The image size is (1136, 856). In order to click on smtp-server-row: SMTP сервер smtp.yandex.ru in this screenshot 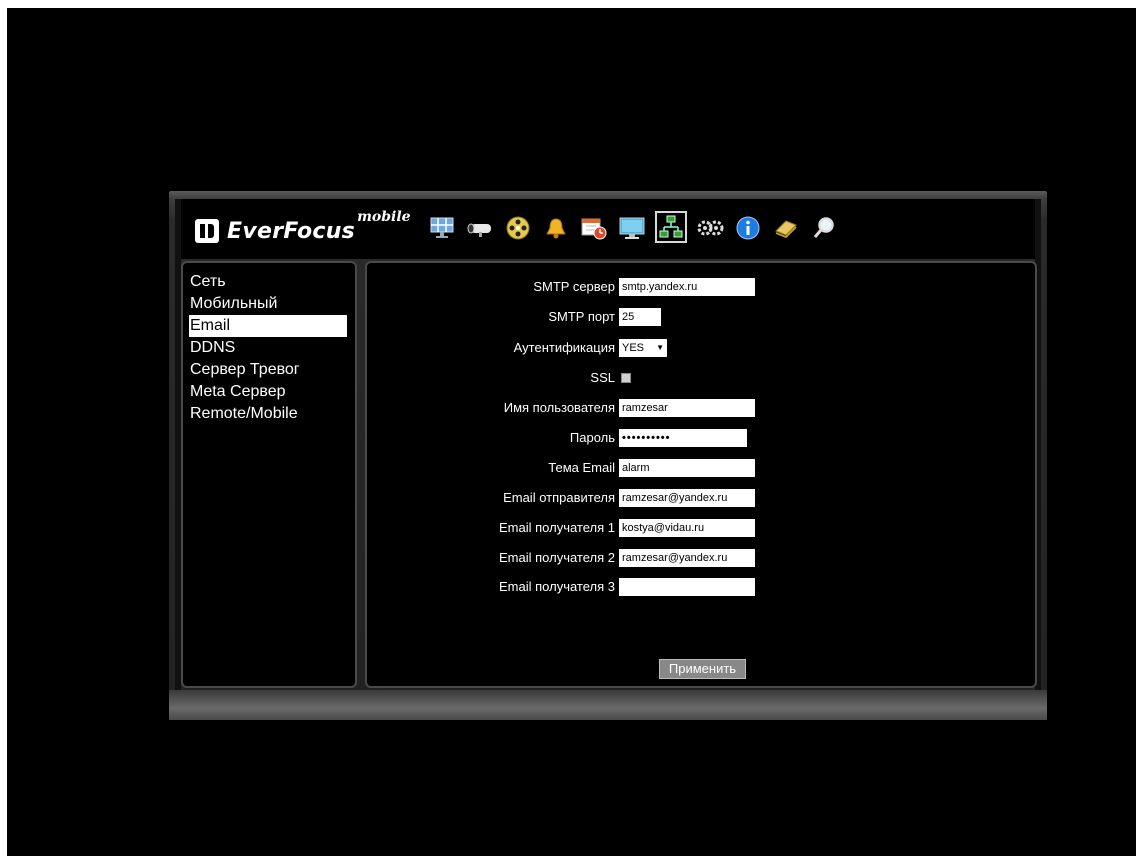, I will do `click(591, 287)`.